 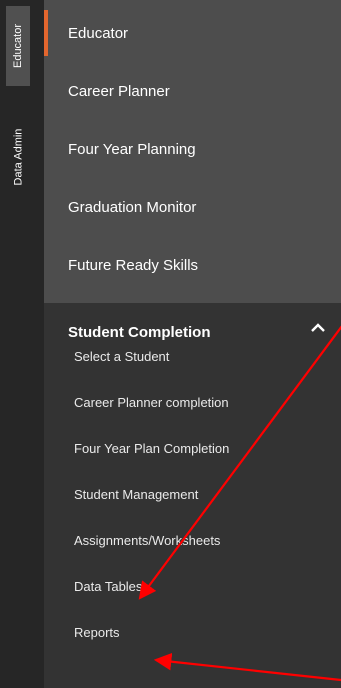 I want to click on sub-item-four-year-plan-completion: Four Year Plan Completion, so click(x=192, y=448).